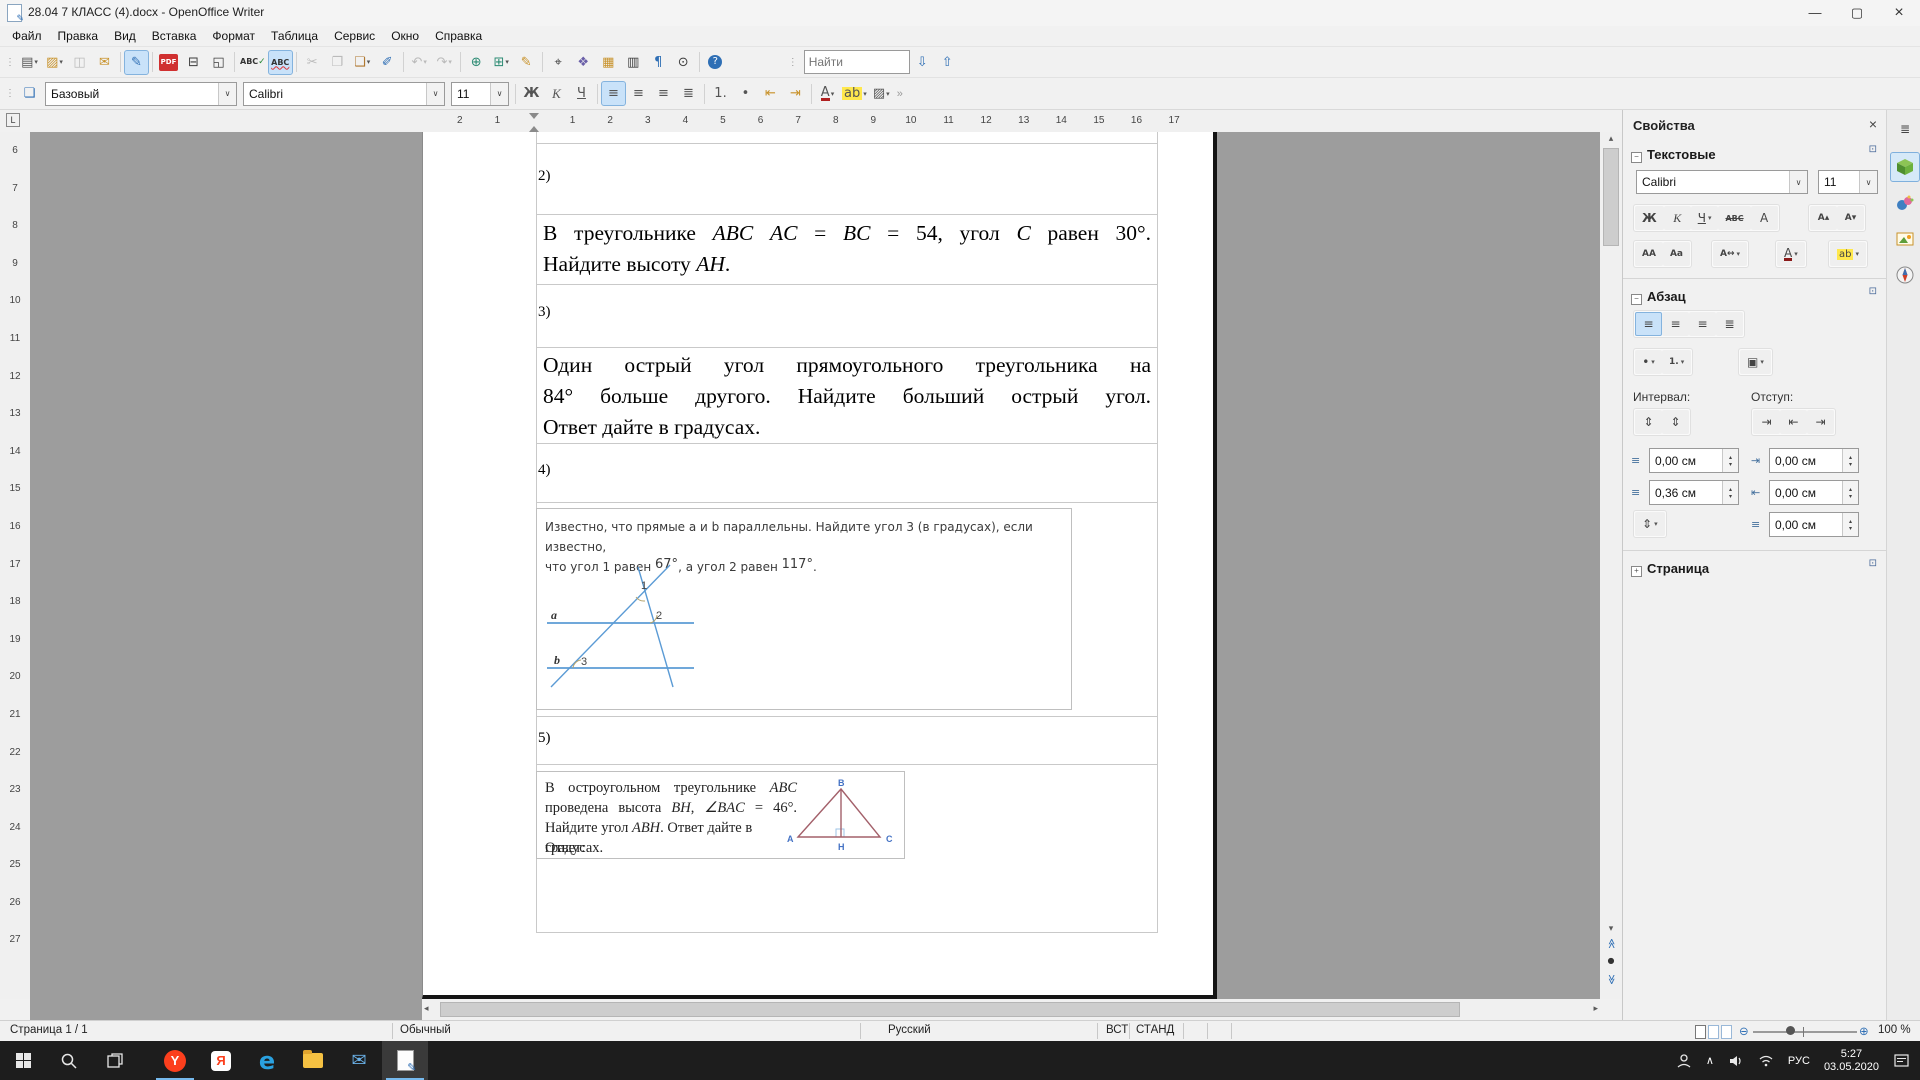 The image size is (1920, 1080). What do you see at coordinates (1685, 460) in the screenshot?
I see `above-spacing-field: ≡ 0,00 см ▴ ▾` at bounding box center [1685, 460].